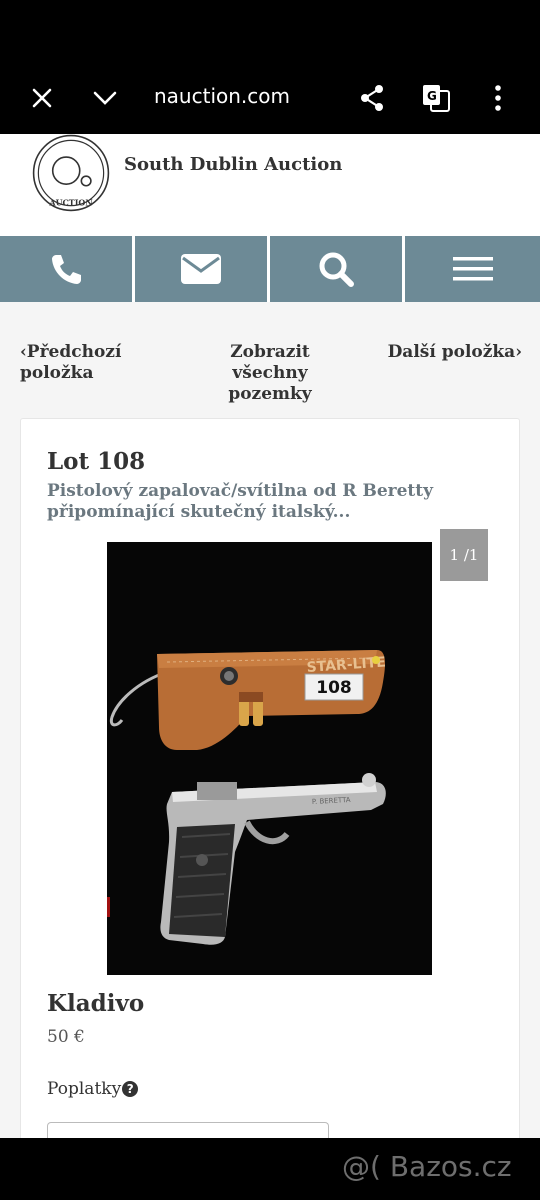 The height and width of the screenshot is (1200, 540). What do you see at coordinates (372, 98) in the screenshot?
I see `share-icon` at bounding box center [372, 98].